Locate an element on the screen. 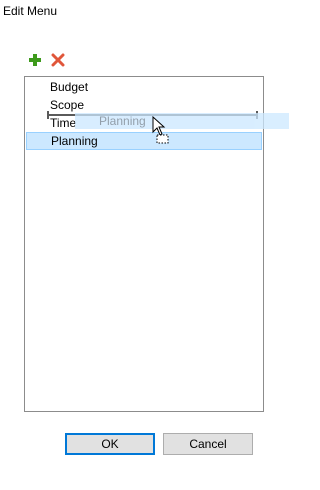 The image size is (320, 490). cancel-button: Cancel is located at coordinates (208, 444).